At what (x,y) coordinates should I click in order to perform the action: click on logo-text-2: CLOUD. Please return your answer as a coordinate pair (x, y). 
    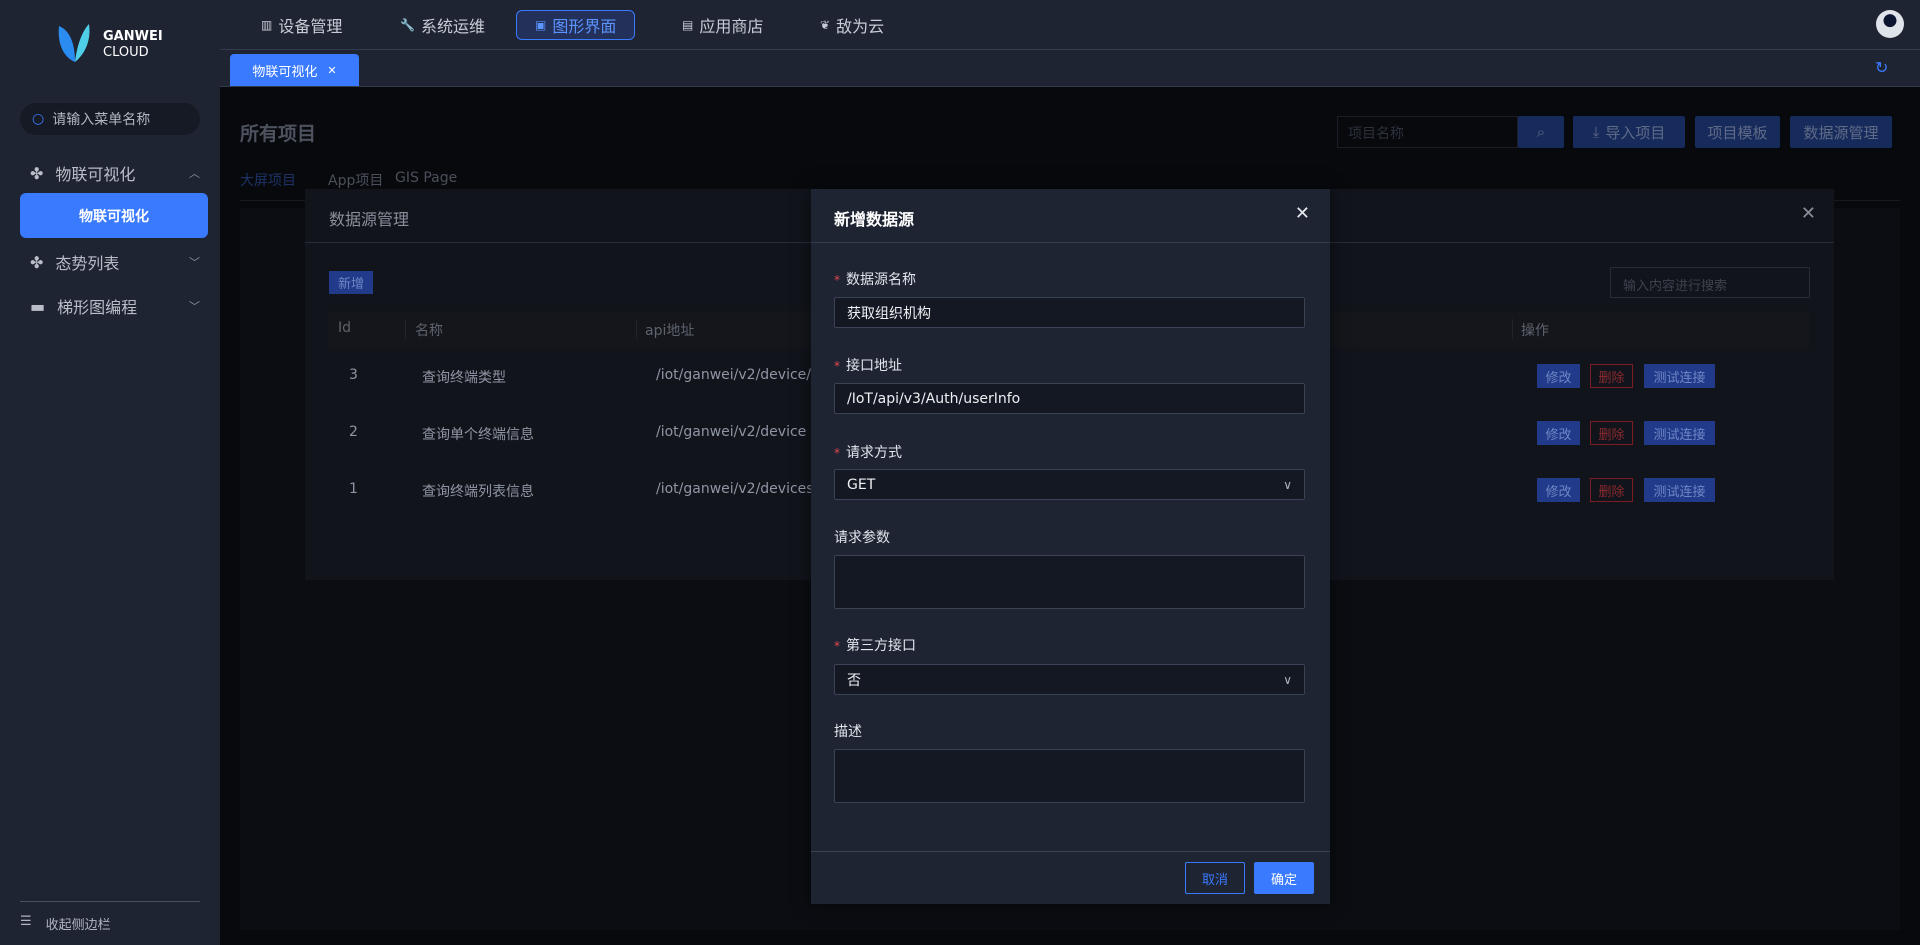
    Looking at the image, I should click on (126, 52).